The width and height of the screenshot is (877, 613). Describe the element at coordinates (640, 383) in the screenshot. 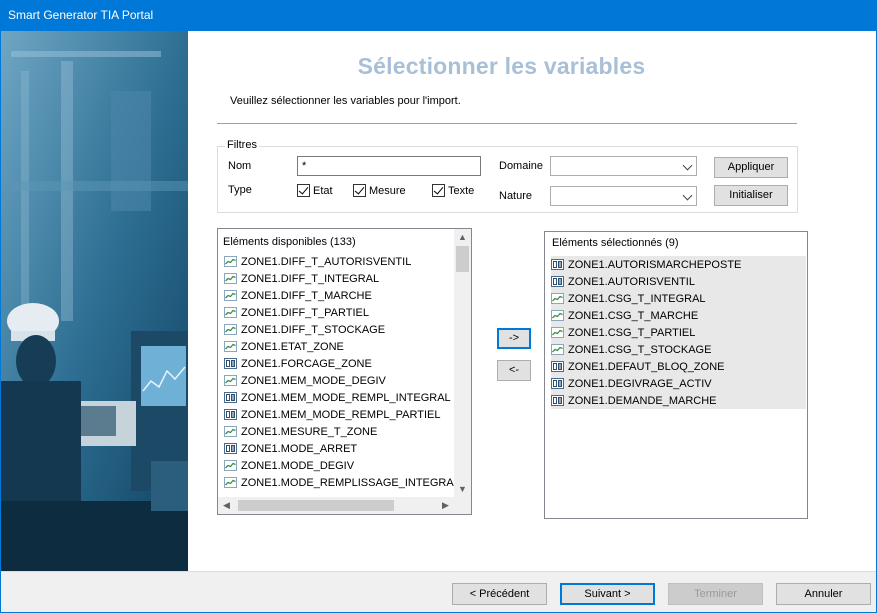

I see `list-item-label: ZONE1.DEGIVRAGE_ACTIV` at that location.